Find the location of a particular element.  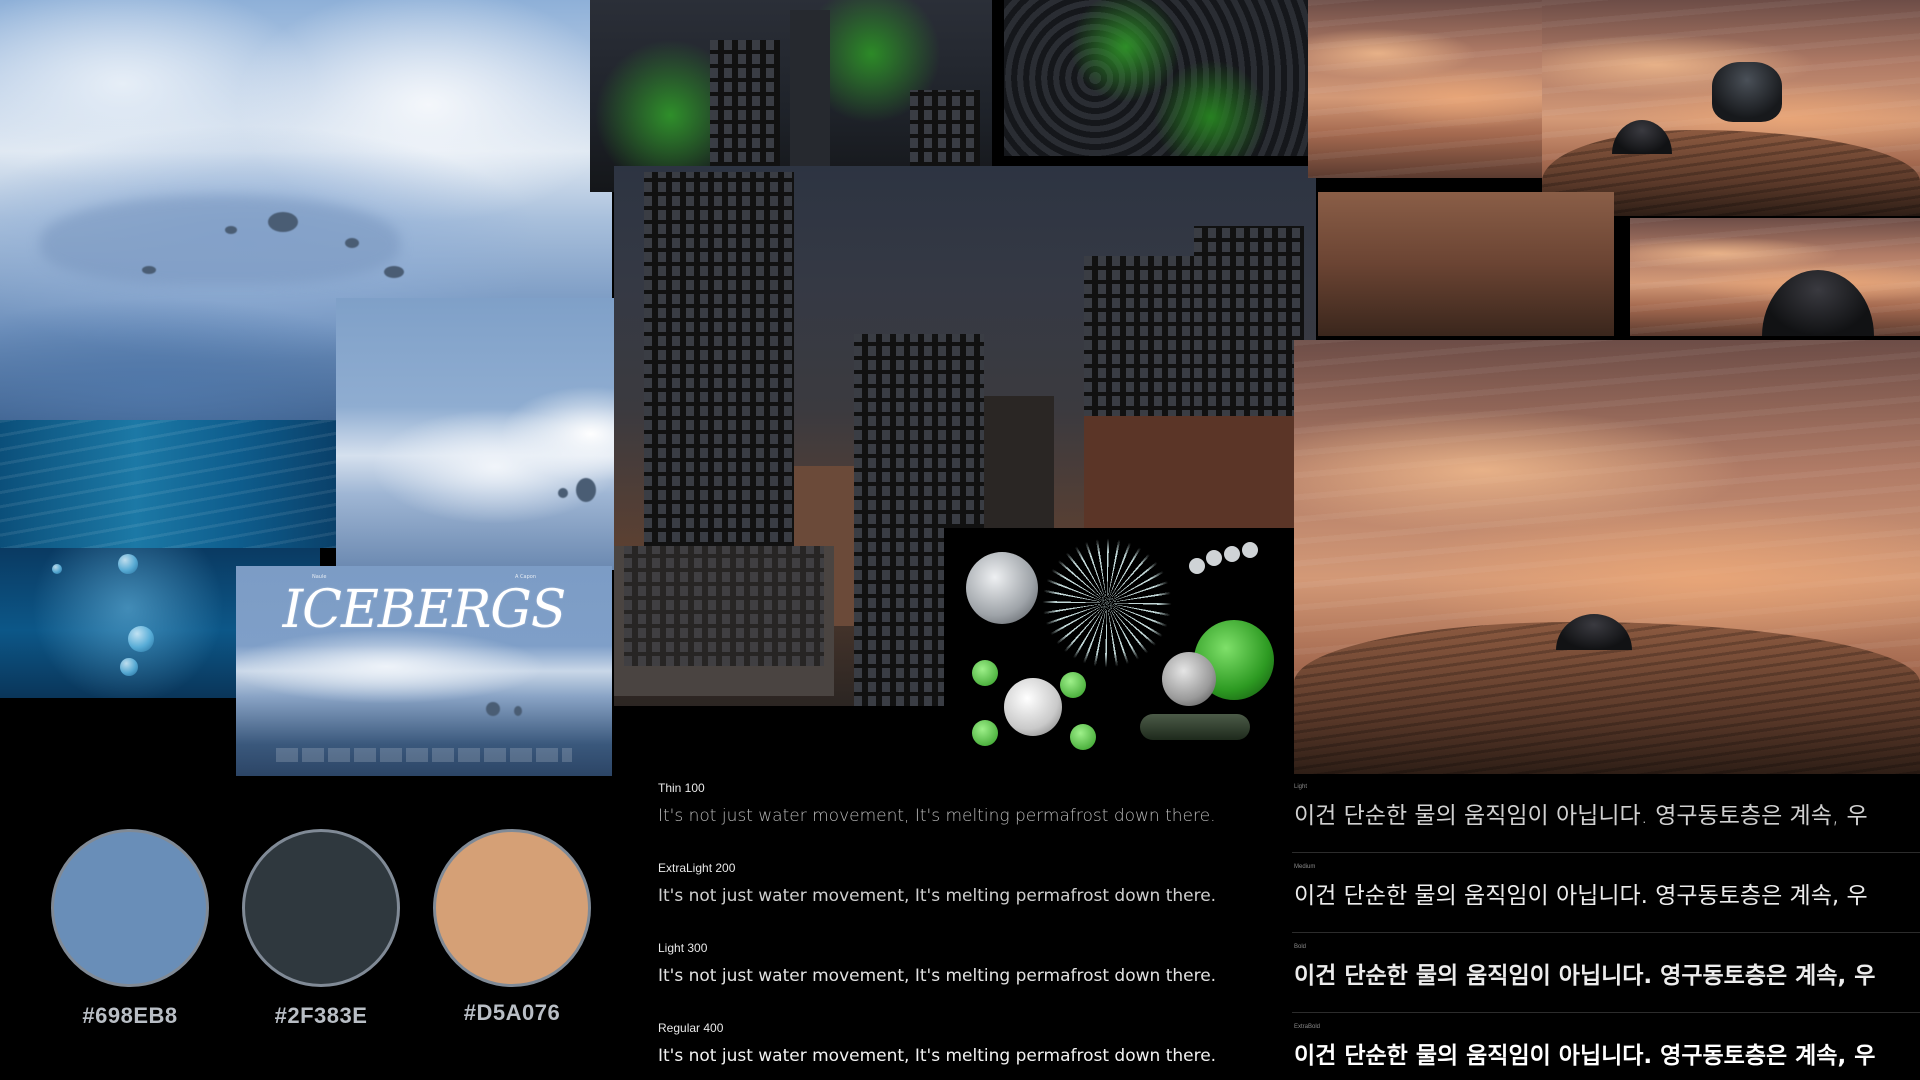

moon-sphere is located at coordinates (1002, 588).